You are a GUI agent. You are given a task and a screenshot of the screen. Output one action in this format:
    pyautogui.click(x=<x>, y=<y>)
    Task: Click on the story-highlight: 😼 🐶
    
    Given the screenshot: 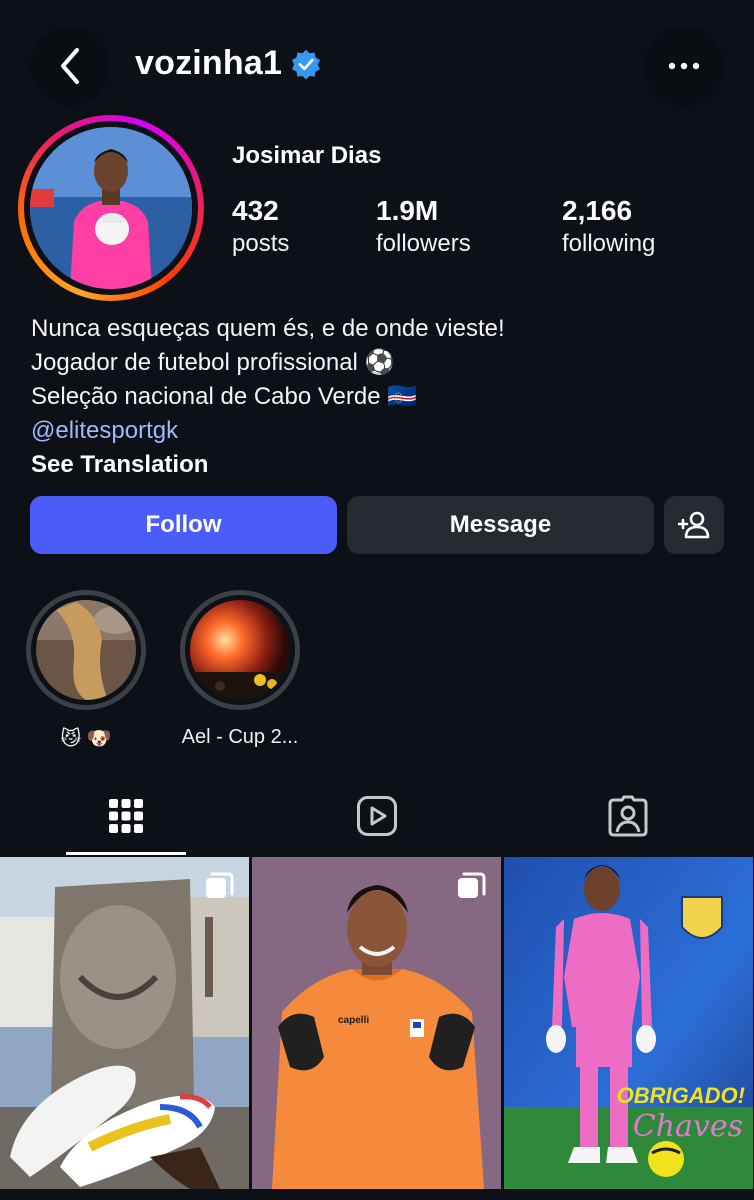 What is the action you would take?
    pyautogui.click(x=86, y=670)
    